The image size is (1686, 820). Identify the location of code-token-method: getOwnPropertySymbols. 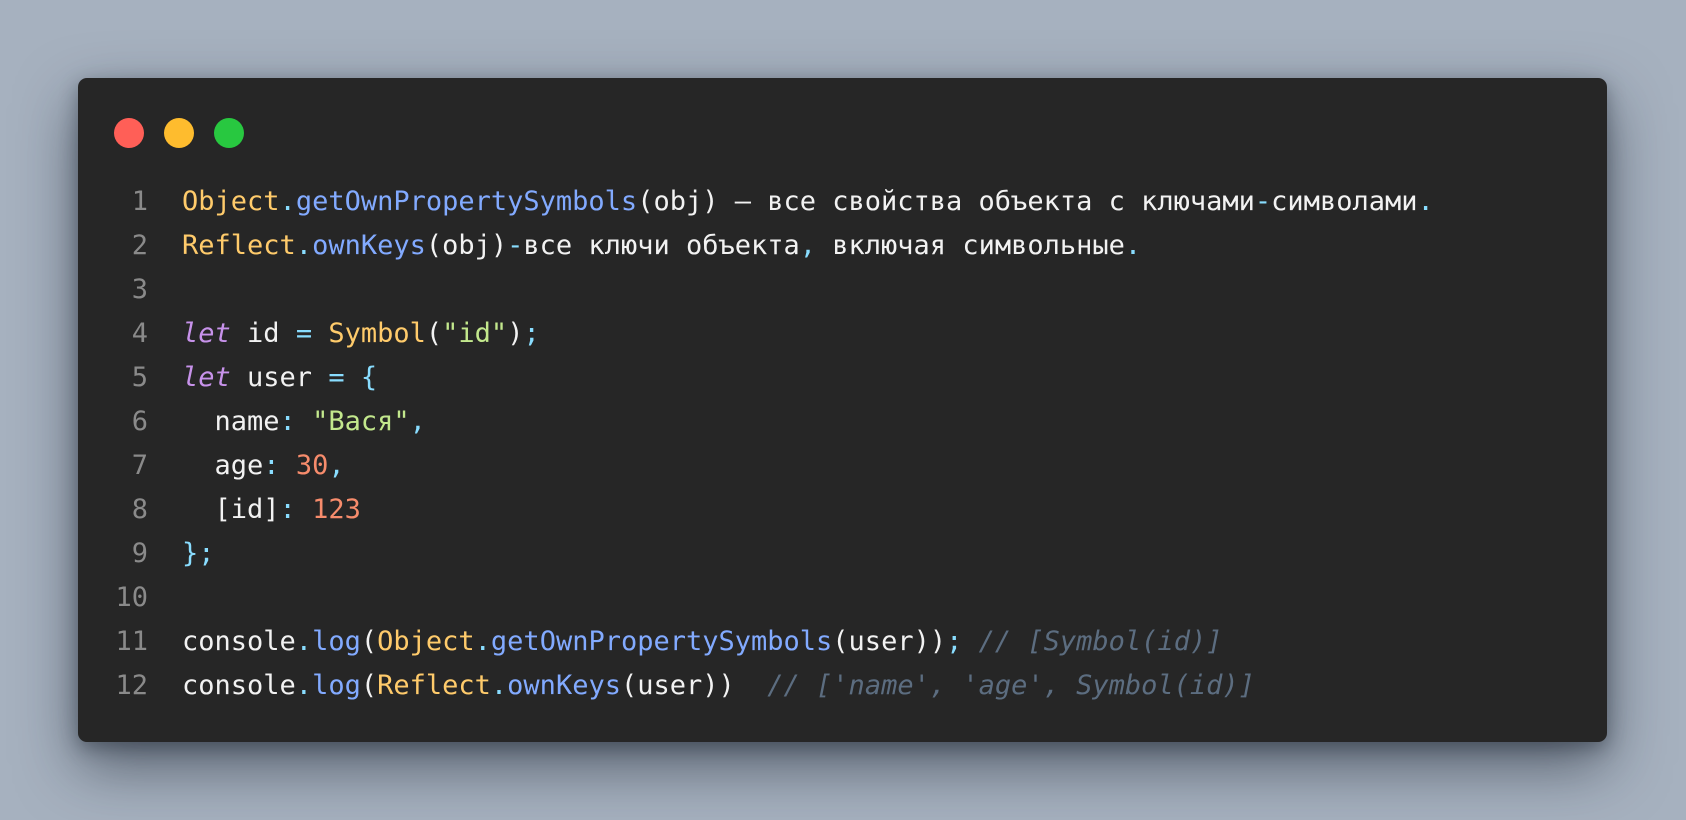
(466, 201).